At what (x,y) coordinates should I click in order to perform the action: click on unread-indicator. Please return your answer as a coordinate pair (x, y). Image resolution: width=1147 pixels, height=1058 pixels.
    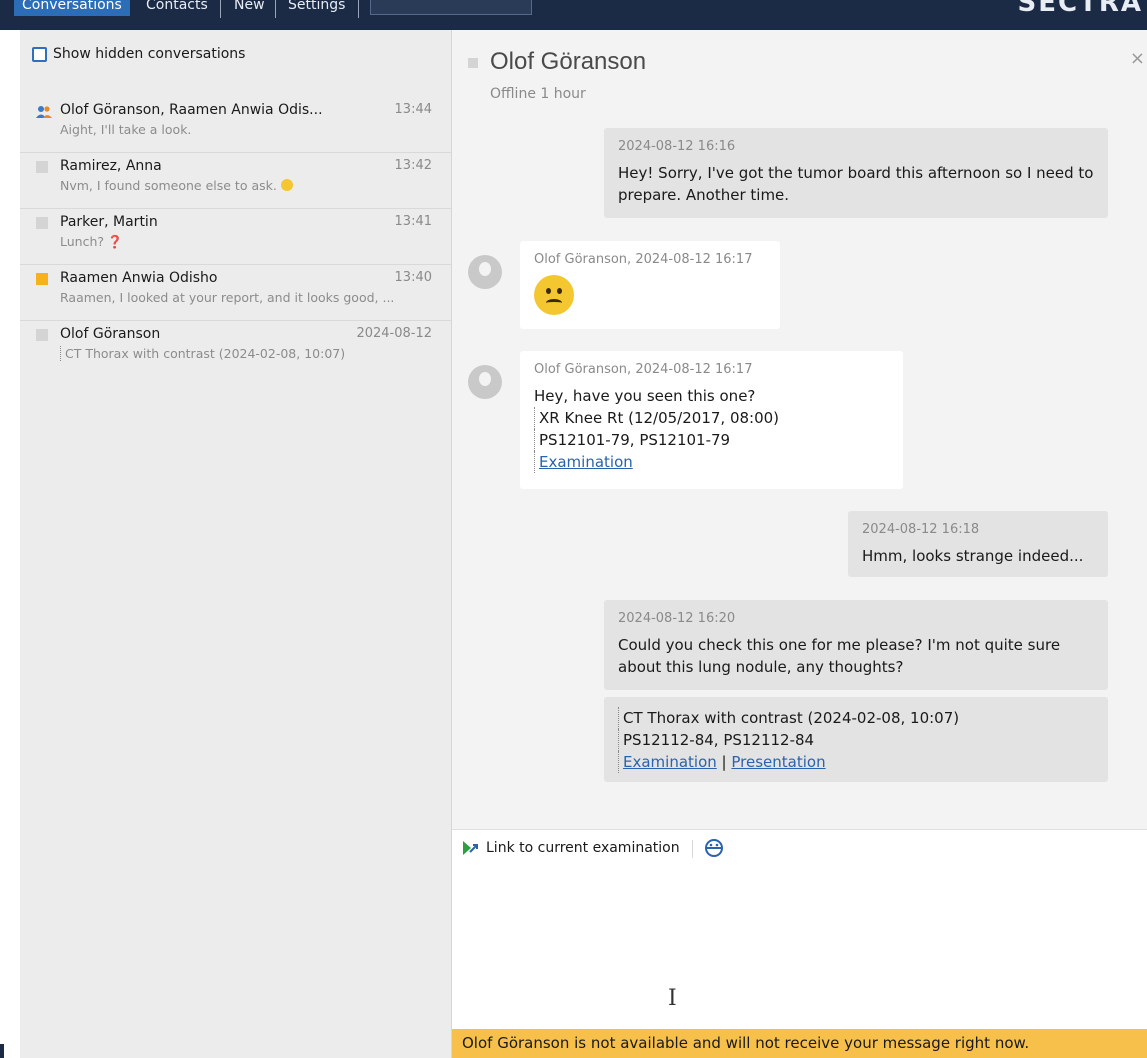
    Looking at the image, I should click on (42, 279).